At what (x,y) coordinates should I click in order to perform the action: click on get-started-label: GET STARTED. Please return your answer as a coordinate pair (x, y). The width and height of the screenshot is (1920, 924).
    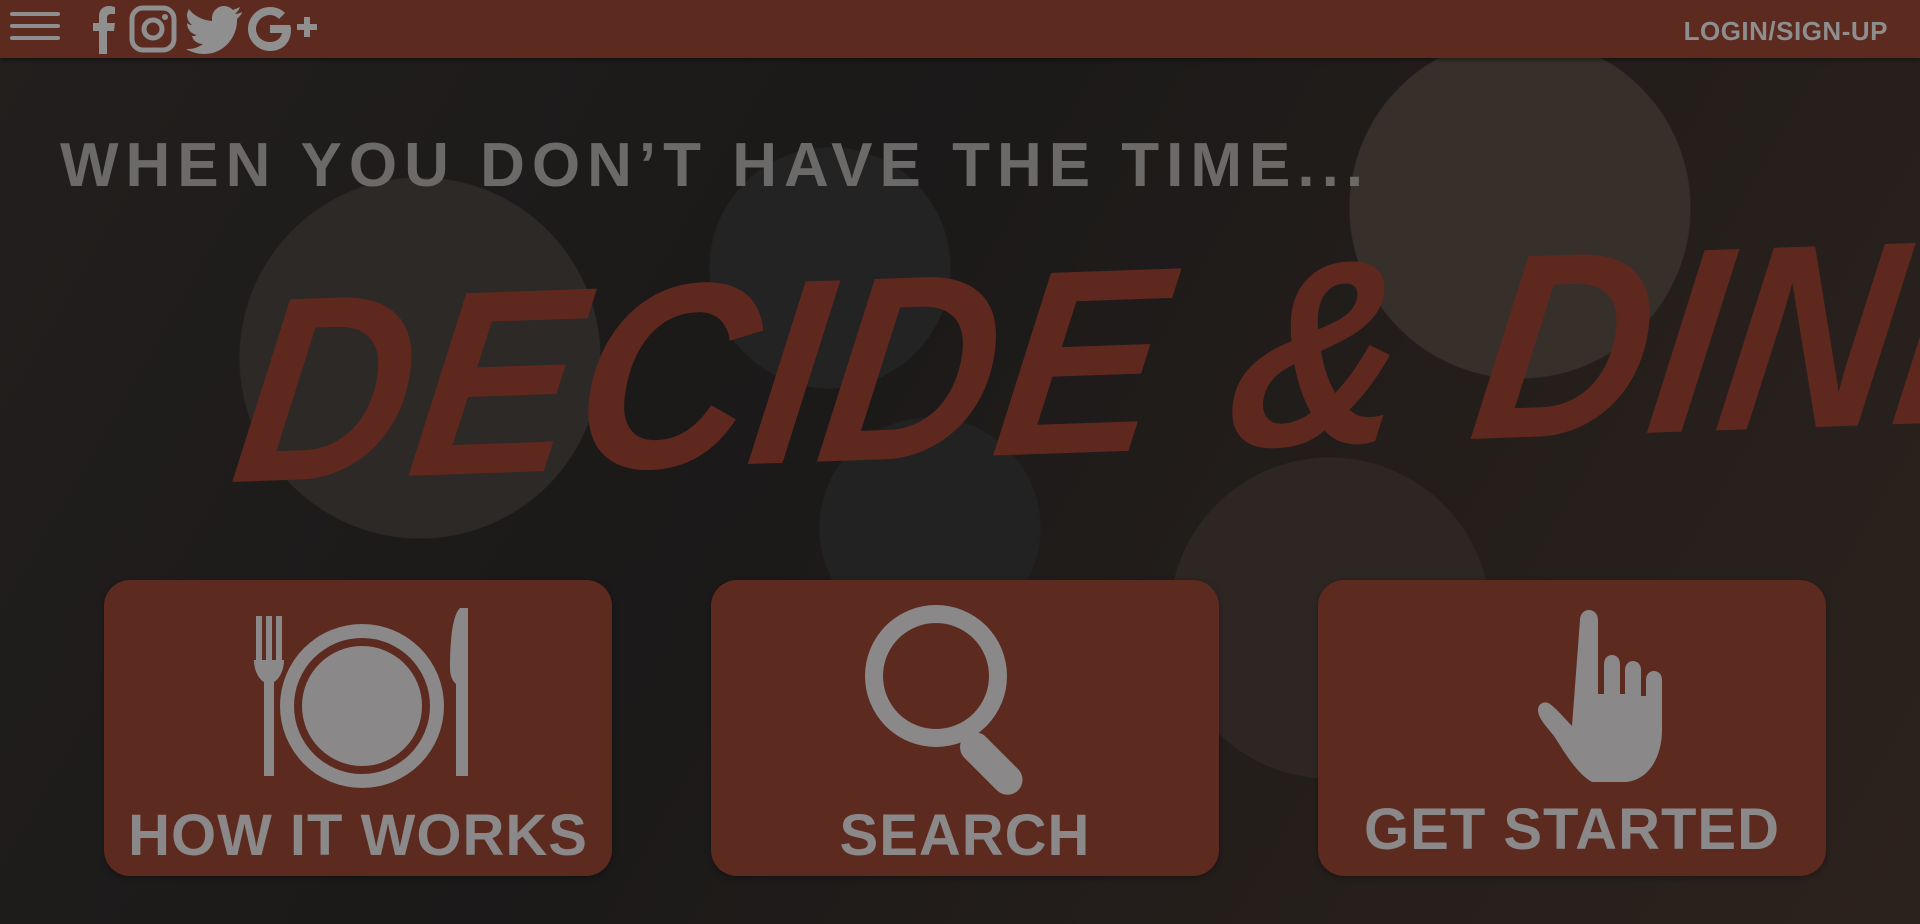
    Looking at the image, I should click on (1572, 829).